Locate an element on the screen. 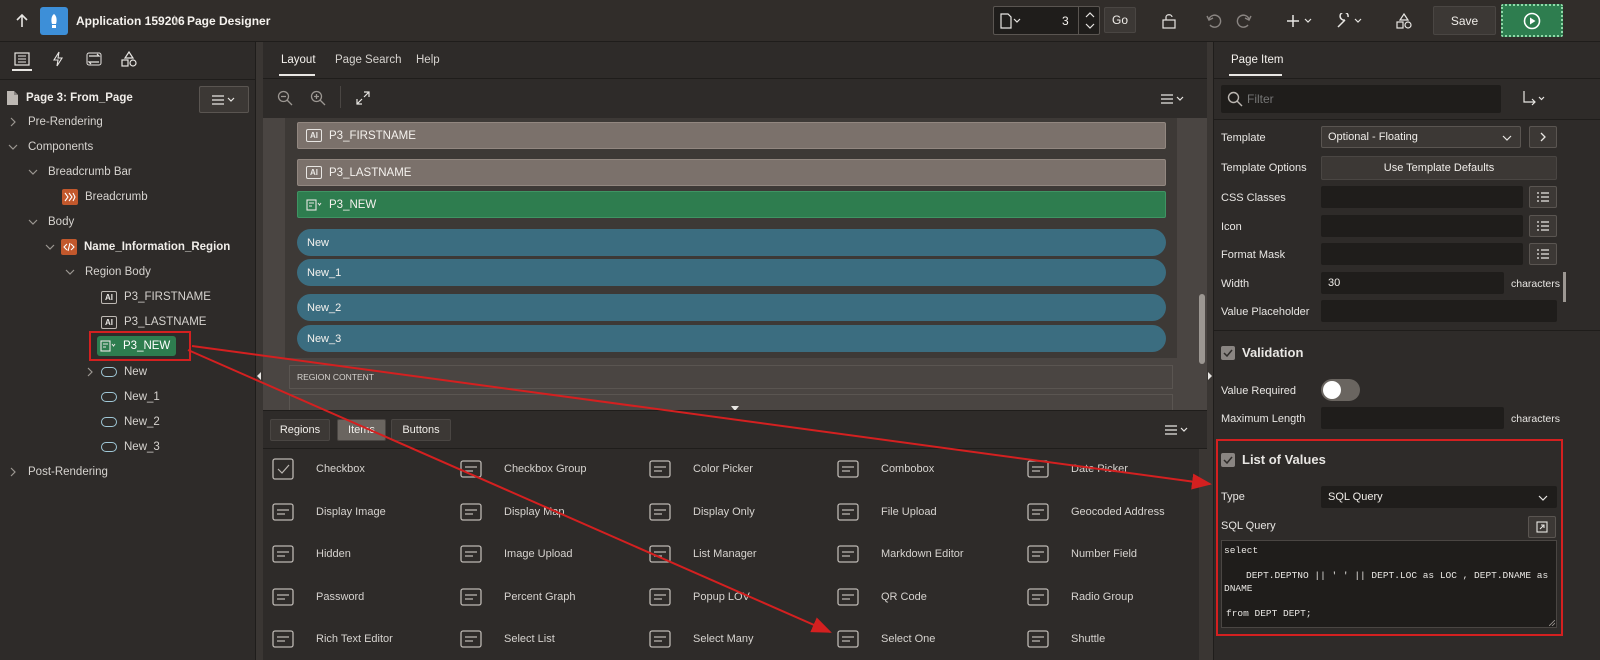 The width and height of the screenshot is (1600, 660). gallery-item-file-upload: File Upload is located at coordinates (886, 512).